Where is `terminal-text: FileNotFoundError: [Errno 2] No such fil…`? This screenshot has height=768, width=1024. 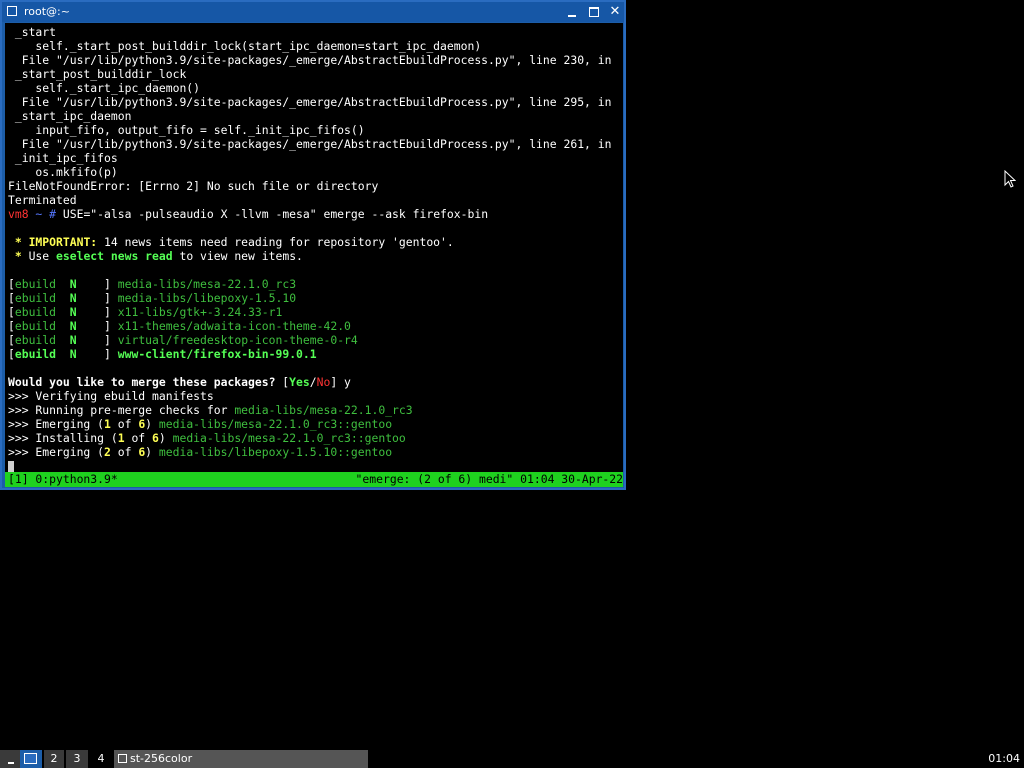 terminal-text: FileNotFoundError: [Errno 2] No such fil… is located at coordinates (193, 186).